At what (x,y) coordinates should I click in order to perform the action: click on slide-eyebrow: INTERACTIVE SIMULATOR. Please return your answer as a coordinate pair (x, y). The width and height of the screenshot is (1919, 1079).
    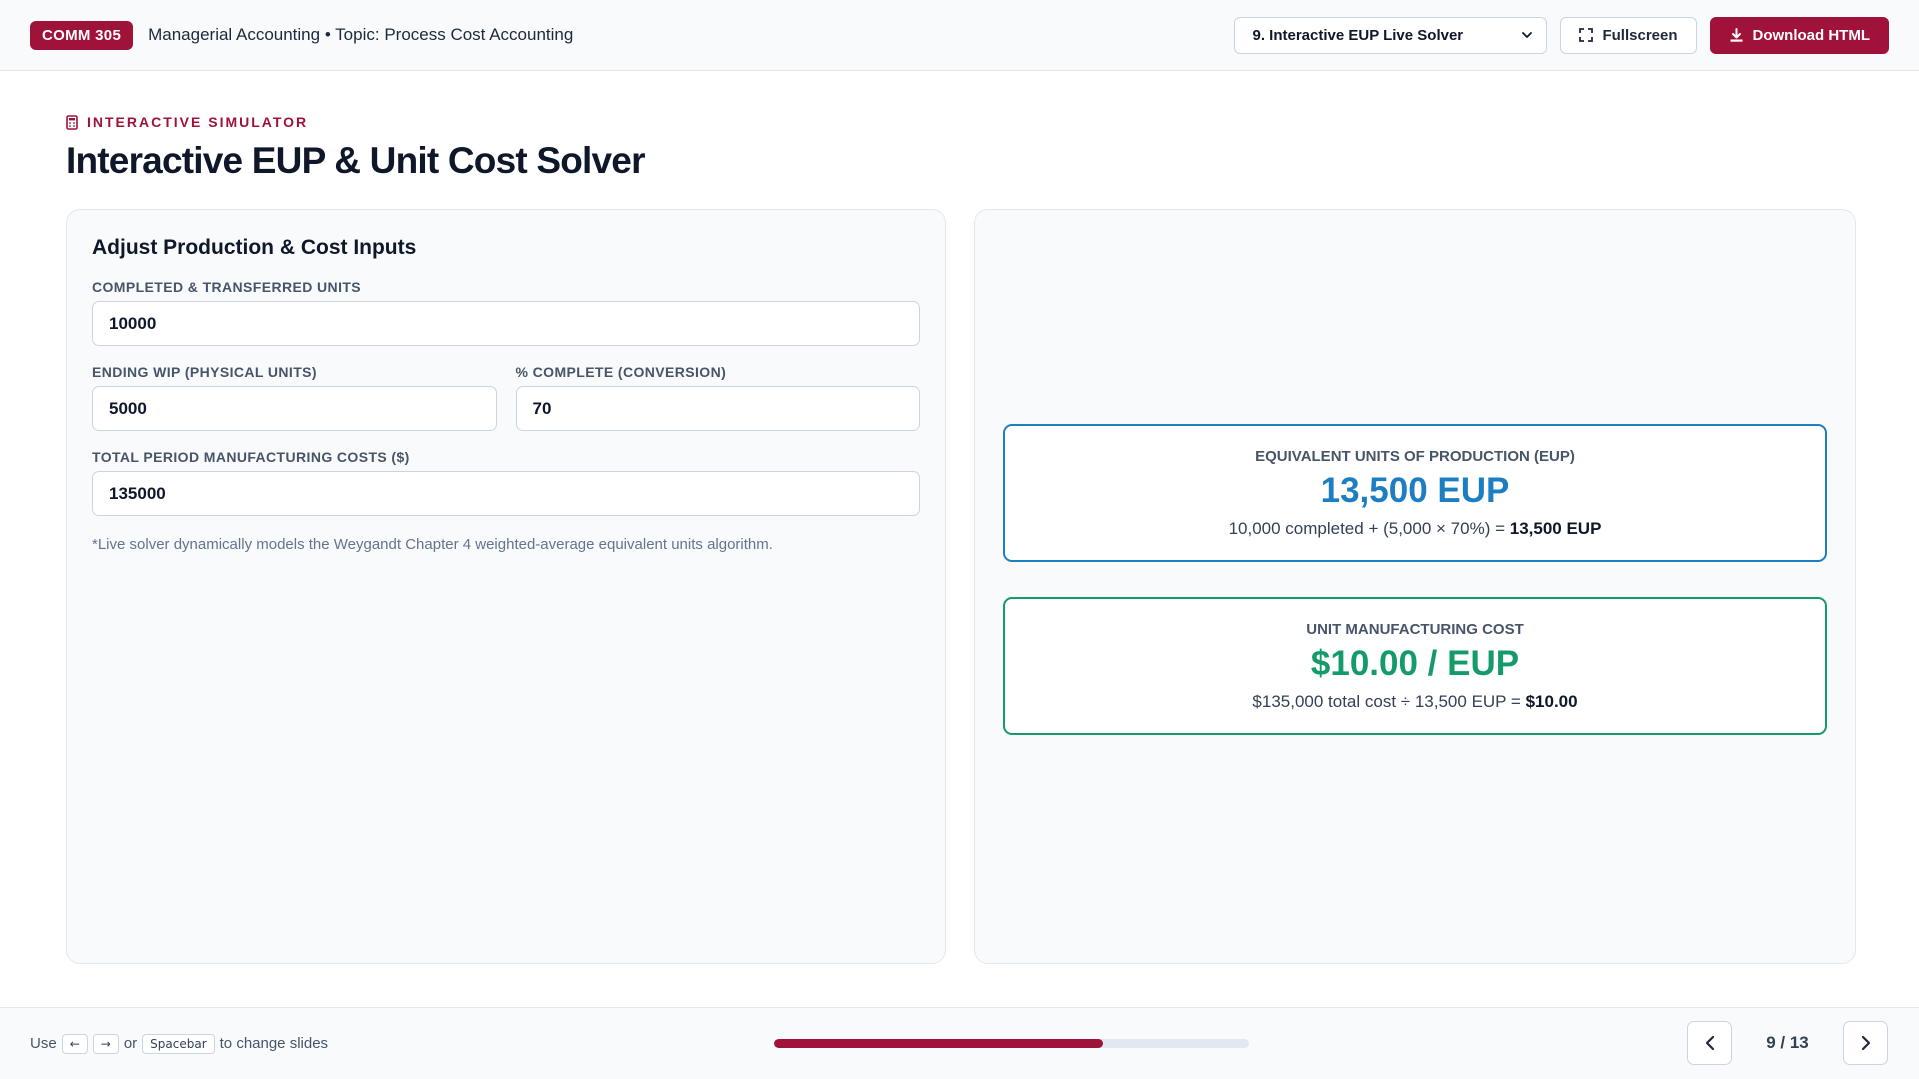
    Looking at the image, I should click on (187, 122).